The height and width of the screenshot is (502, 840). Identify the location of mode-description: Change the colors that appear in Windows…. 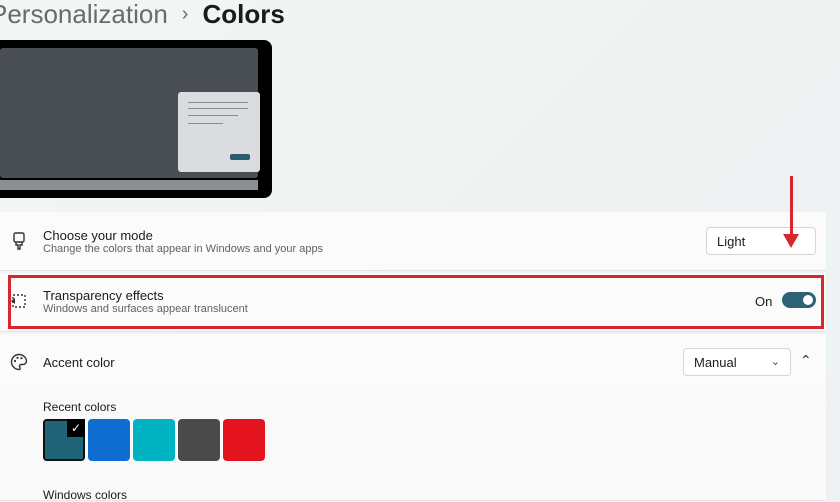
(183, 249).